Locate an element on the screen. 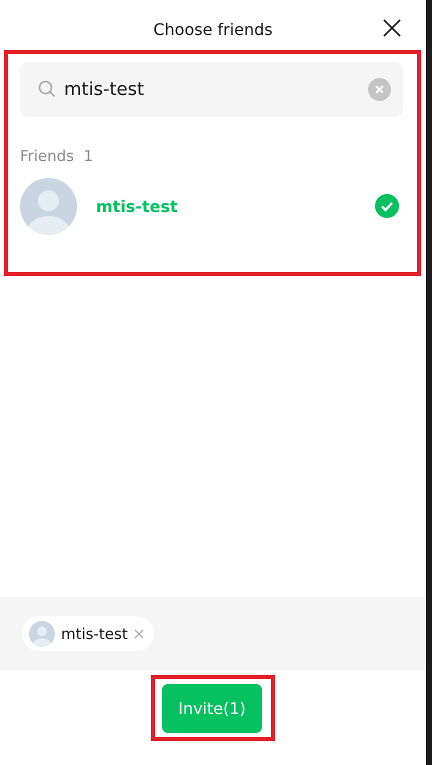 The image size is (432, 765). remove-icon is located at coordinates (139, 633).